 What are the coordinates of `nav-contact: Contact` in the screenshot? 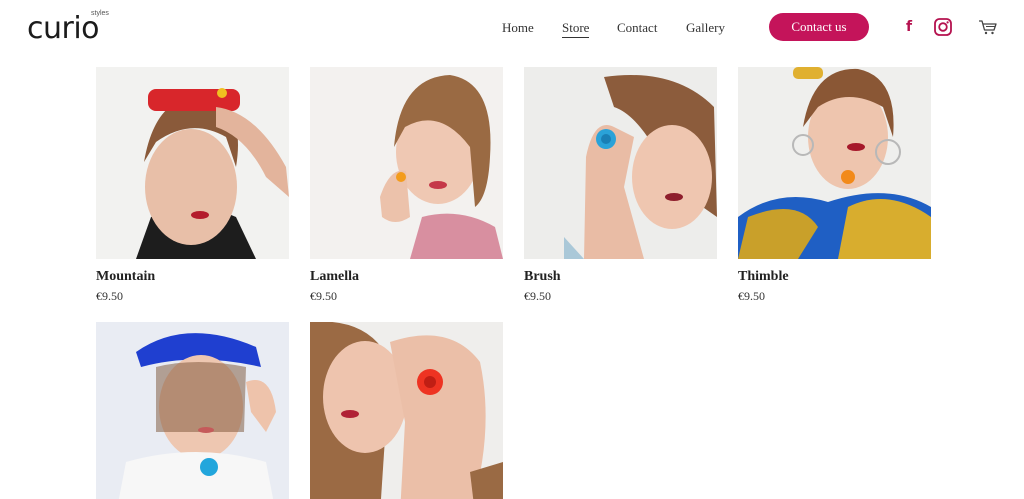 It's located at (637, 28).